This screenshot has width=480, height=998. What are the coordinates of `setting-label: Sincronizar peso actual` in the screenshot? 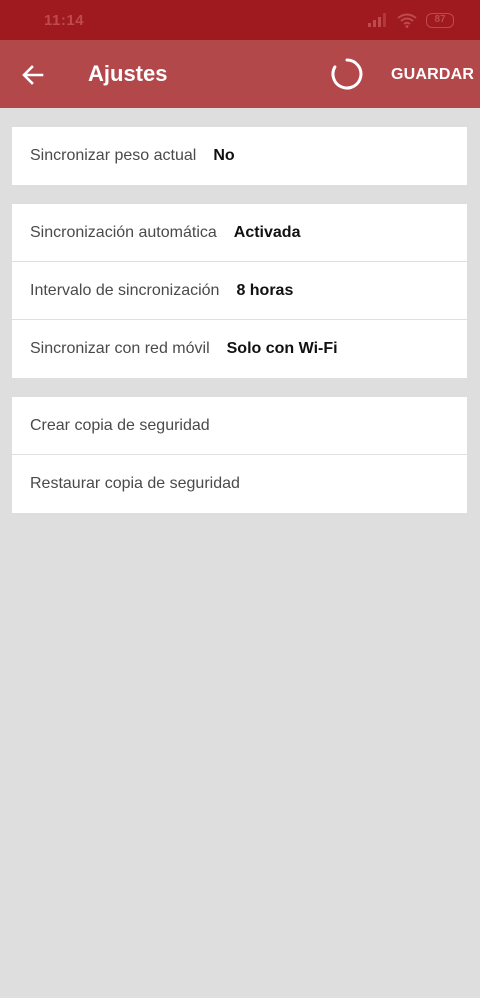 It's located at (113, 155).